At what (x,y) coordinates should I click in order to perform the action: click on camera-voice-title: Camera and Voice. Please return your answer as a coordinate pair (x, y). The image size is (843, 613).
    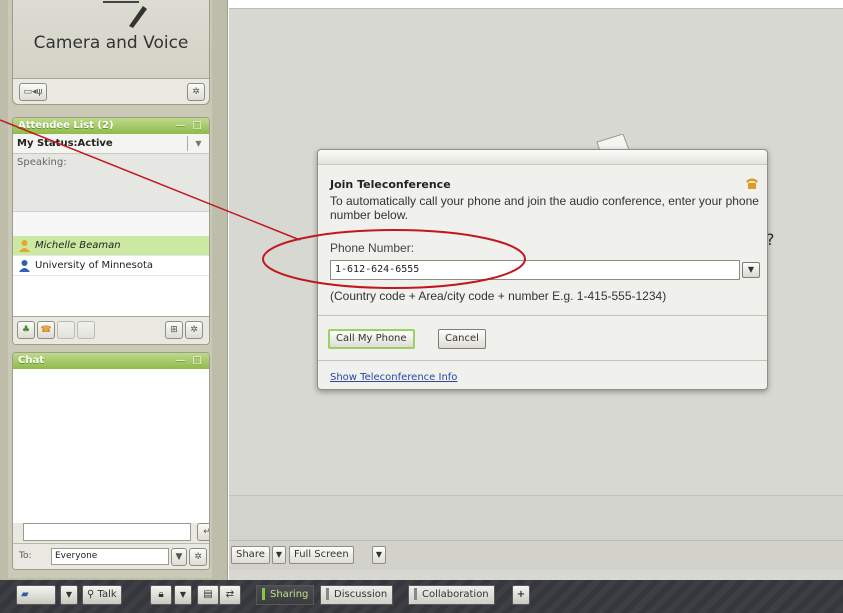
    Looking at the image, I should click on (111, 43).